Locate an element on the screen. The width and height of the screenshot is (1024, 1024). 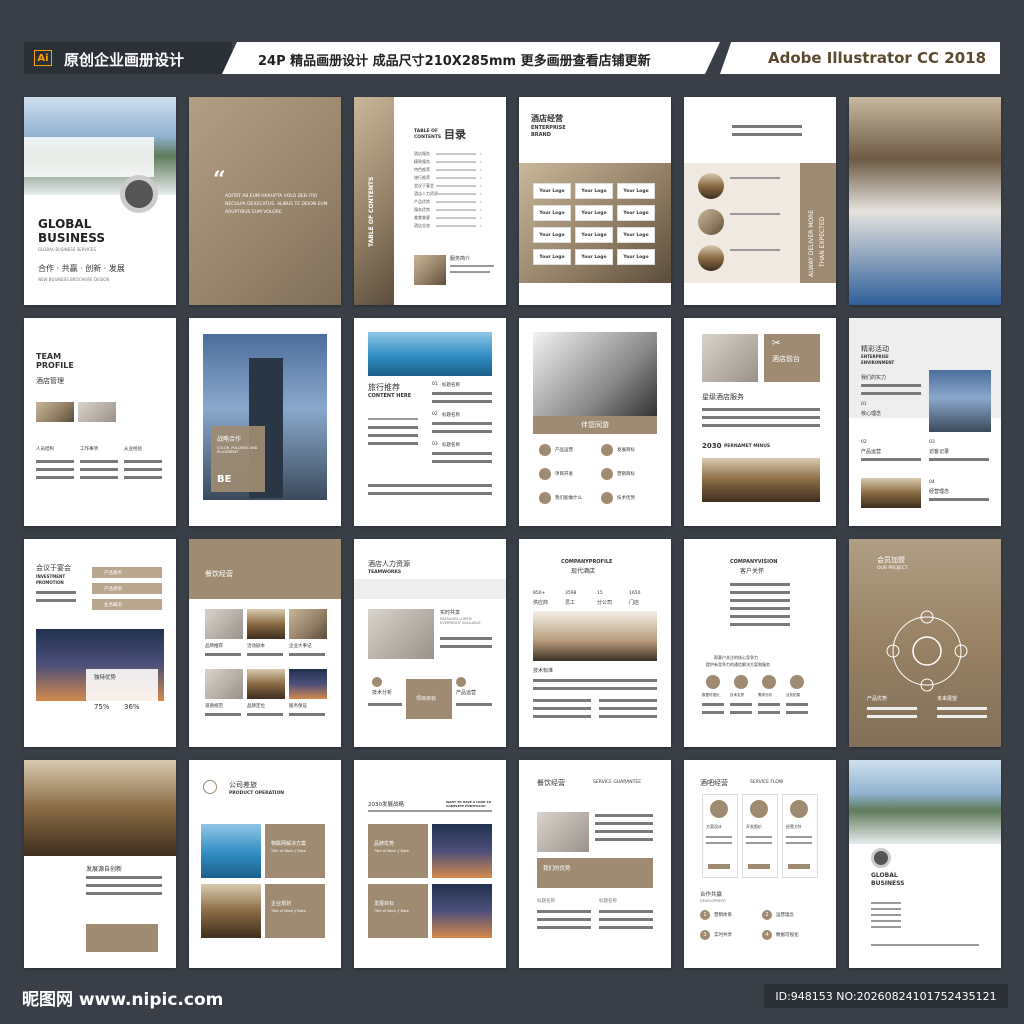
bar-item-number: 2 is located at coordinates (767, 915).